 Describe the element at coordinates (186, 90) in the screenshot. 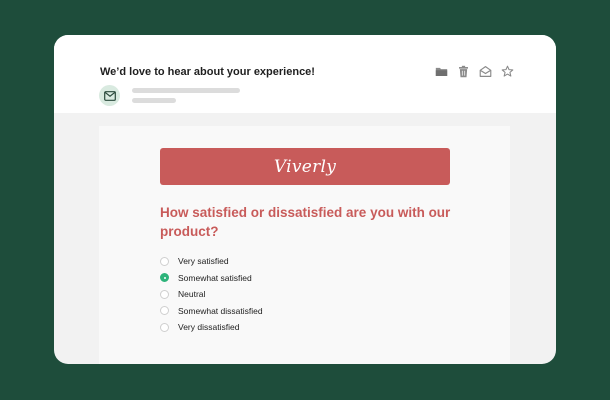

I see `sender-name-placeholder` at that location.